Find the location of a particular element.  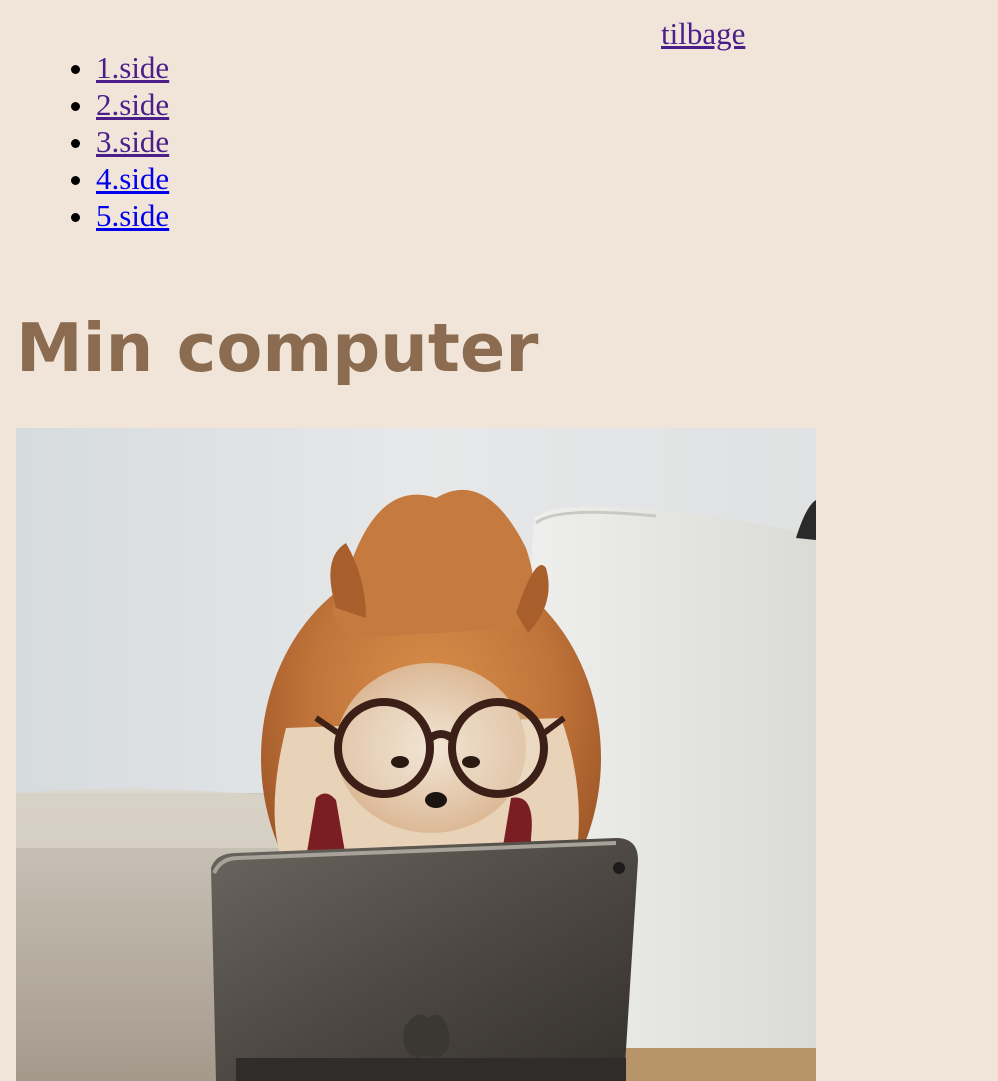

nav-item-3: 3.side is located at coordinates (132, 141).